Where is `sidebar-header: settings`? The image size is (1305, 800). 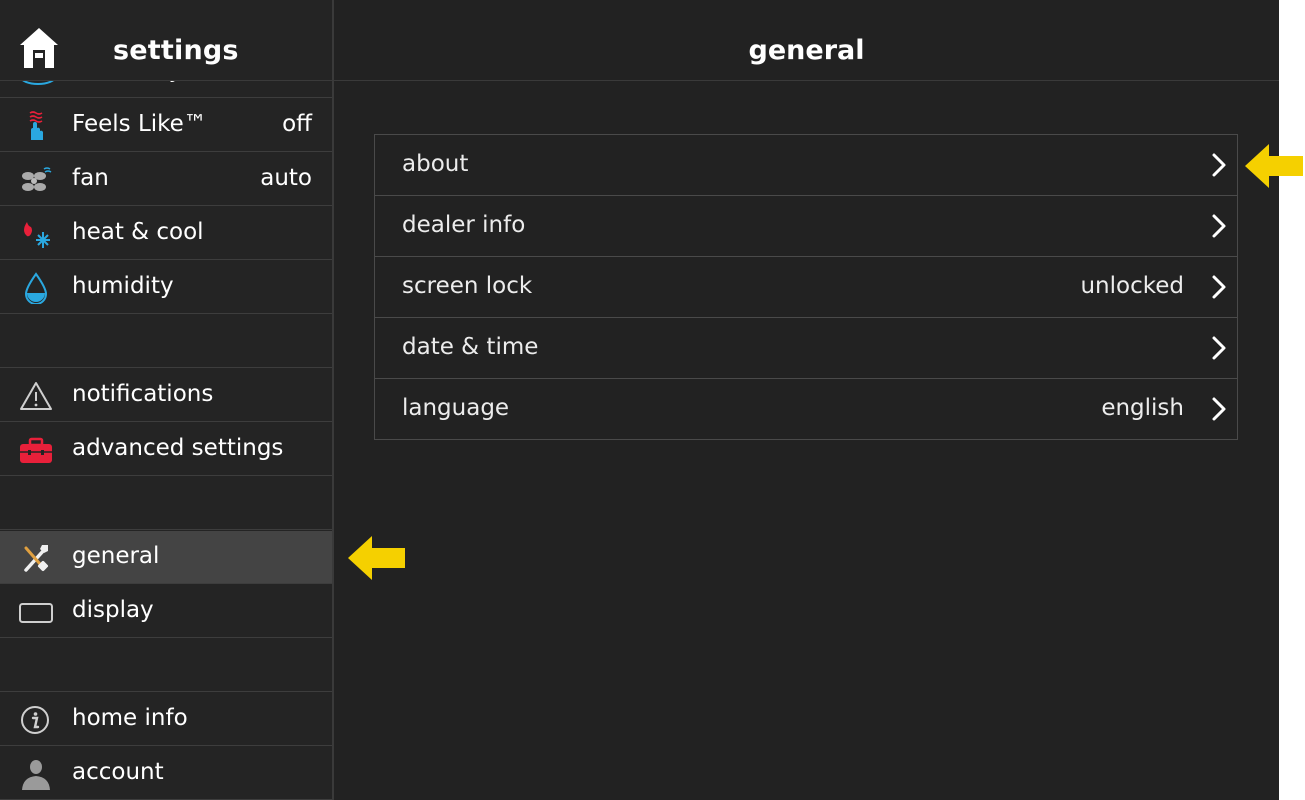 sidebar-header: settings is located at coordinates (166, 40).